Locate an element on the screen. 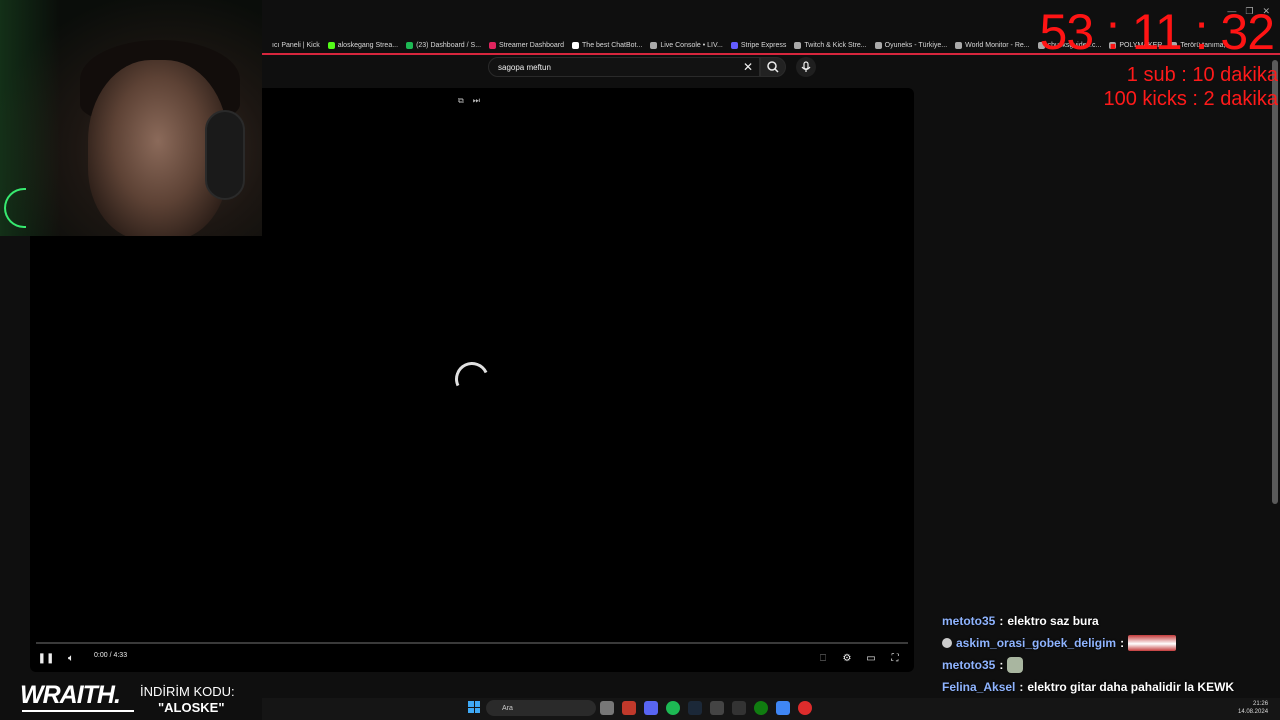  chat-message: askim_orasi_gobek_deligim: is located at coordinates (1110, 643).